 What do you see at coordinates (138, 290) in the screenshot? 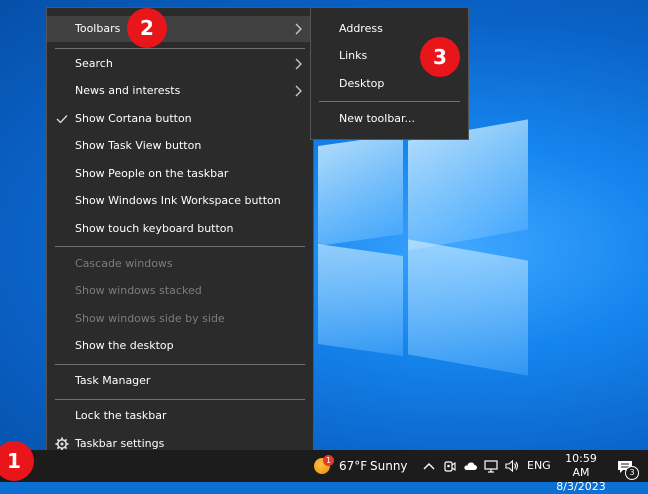
I see `menu-item-label: Show windows stacked` at bounding box center [138, 290].